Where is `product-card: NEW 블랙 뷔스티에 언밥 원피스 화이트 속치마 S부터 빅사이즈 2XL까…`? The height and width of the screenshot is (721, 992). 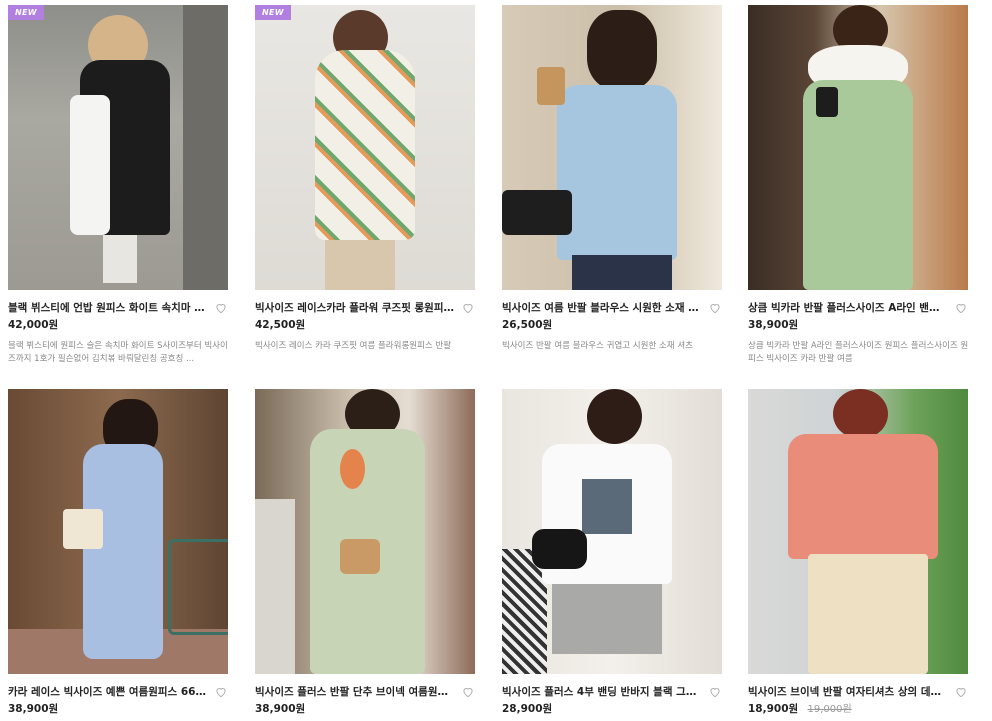
product-card: NEW 블랙 뷔스티에 언밥 원피스 화이트 속치마 S부터 빅사이즈 2XL까… is located at coordinates (118, 185).